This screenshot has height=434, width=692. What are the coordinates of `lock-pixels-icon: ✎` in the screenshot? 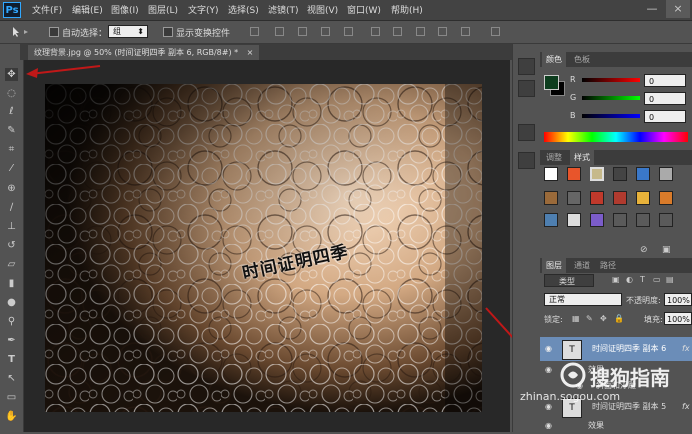 It's located at (589, 318).